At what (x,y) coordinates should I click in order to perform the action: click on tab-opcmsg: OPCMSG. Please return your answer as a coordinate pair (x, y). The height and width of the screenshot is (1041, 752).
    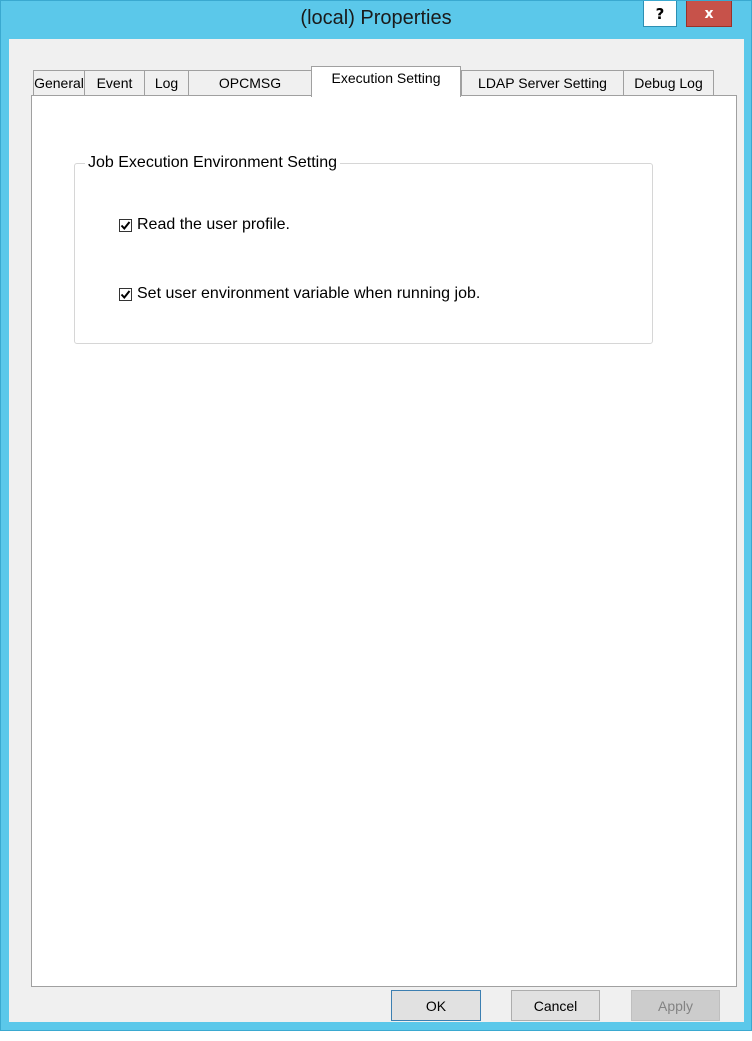
    Looking at the image, I should click on (250, 83).